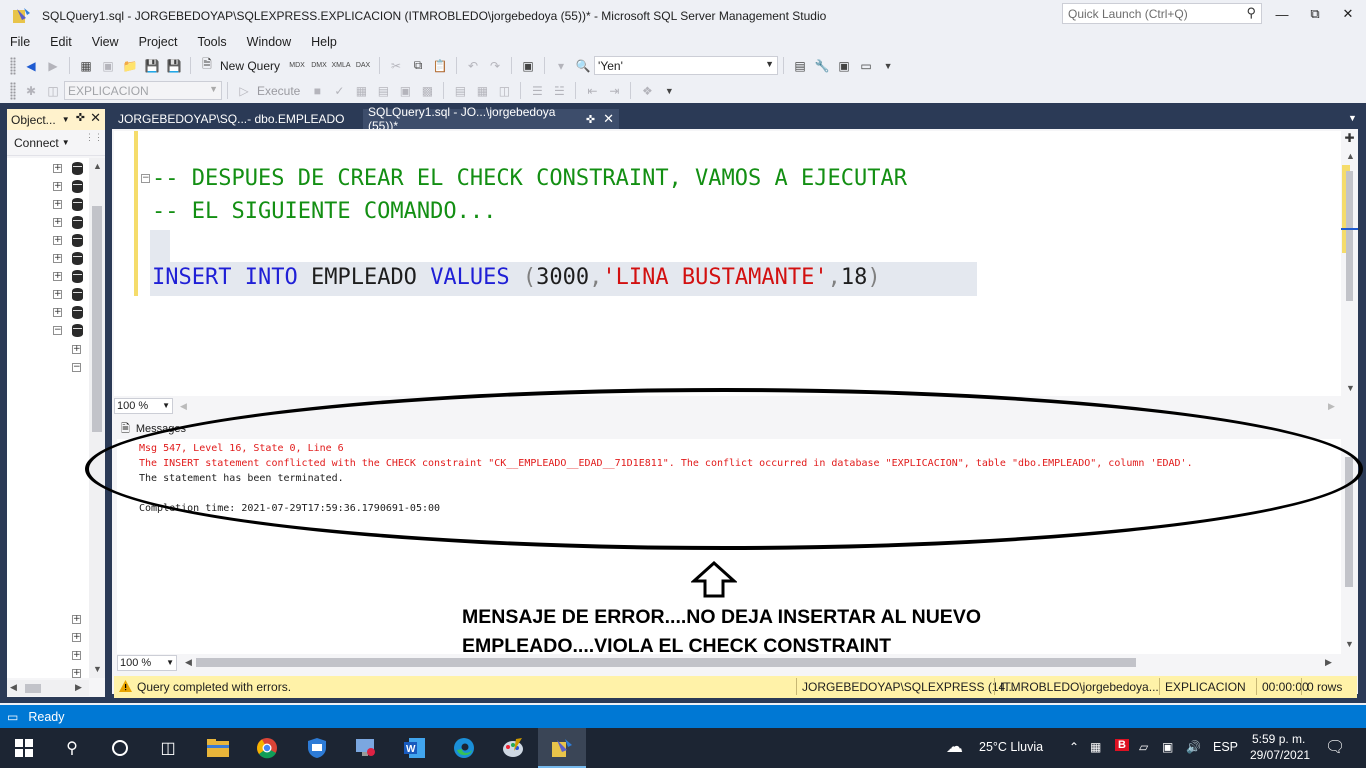 This screenshot has width=1366, height=768. I want to click on tray-app-icon: ▦, so click(1095, 747).